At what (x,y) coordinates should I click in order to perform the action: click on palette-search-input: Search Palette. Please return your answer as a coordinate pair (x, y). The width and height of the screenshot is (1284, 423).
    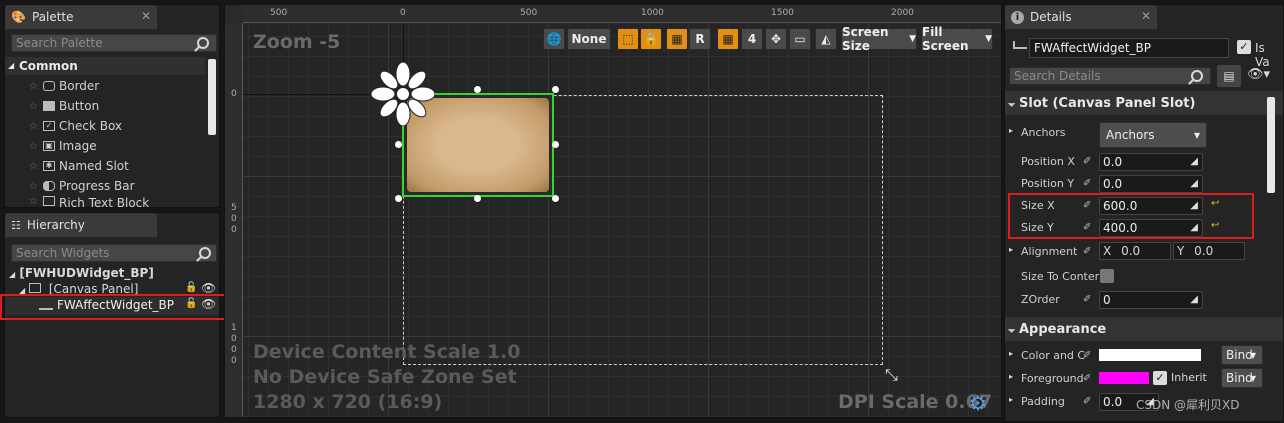
    Looking at the image, I should click on (114, 43).